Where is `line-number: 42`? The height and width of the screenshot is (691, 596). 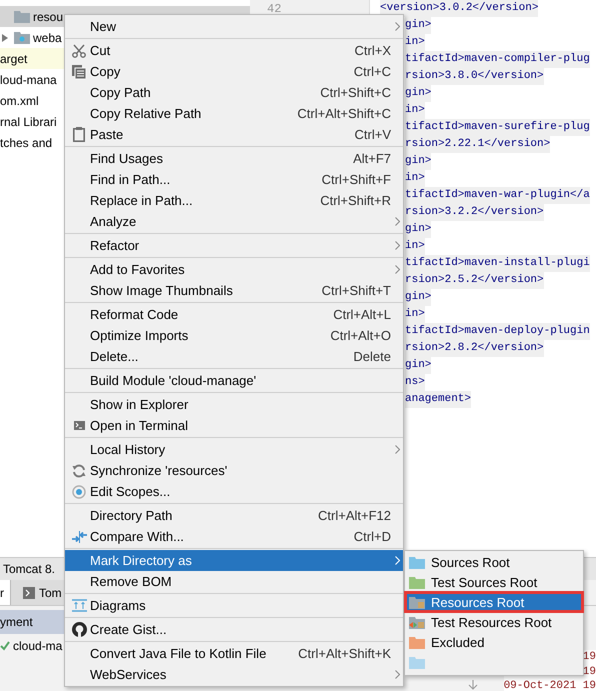
line-number: 42 is located at coordinates (274, 9).